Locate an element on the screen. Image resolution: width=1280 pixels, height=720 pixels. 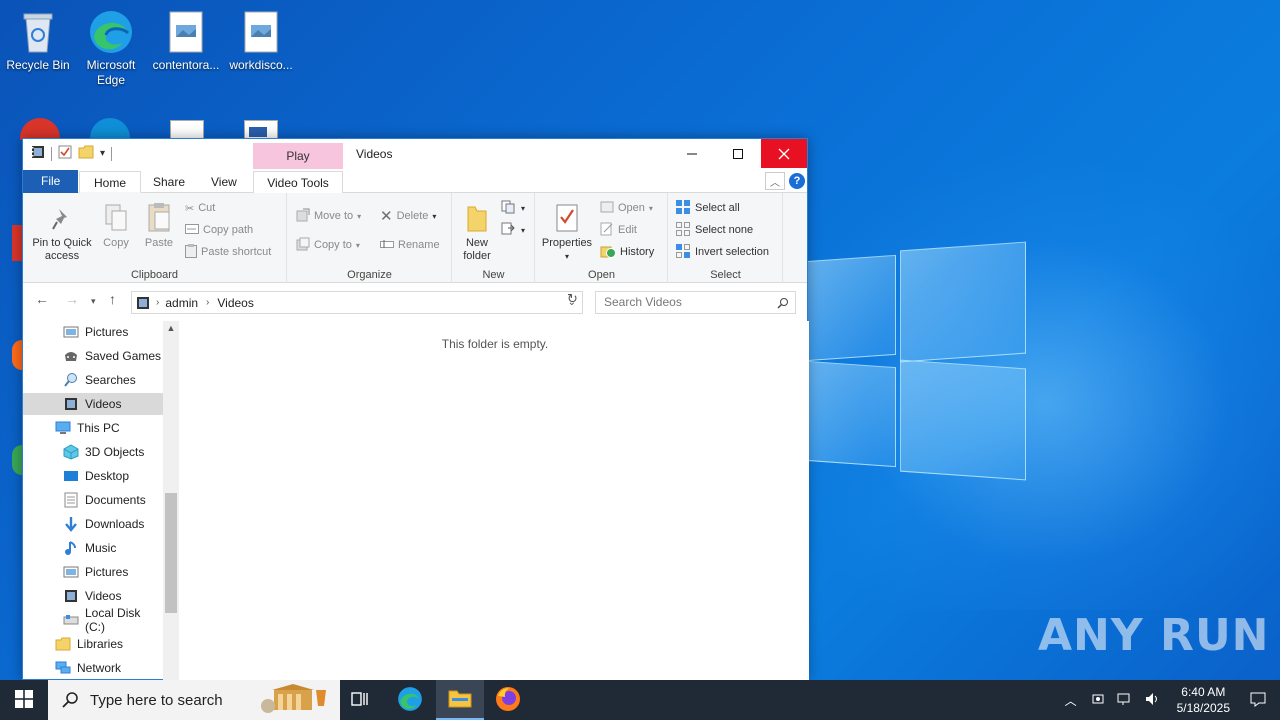
help-icon: ? is located at coordinates (797, 181).